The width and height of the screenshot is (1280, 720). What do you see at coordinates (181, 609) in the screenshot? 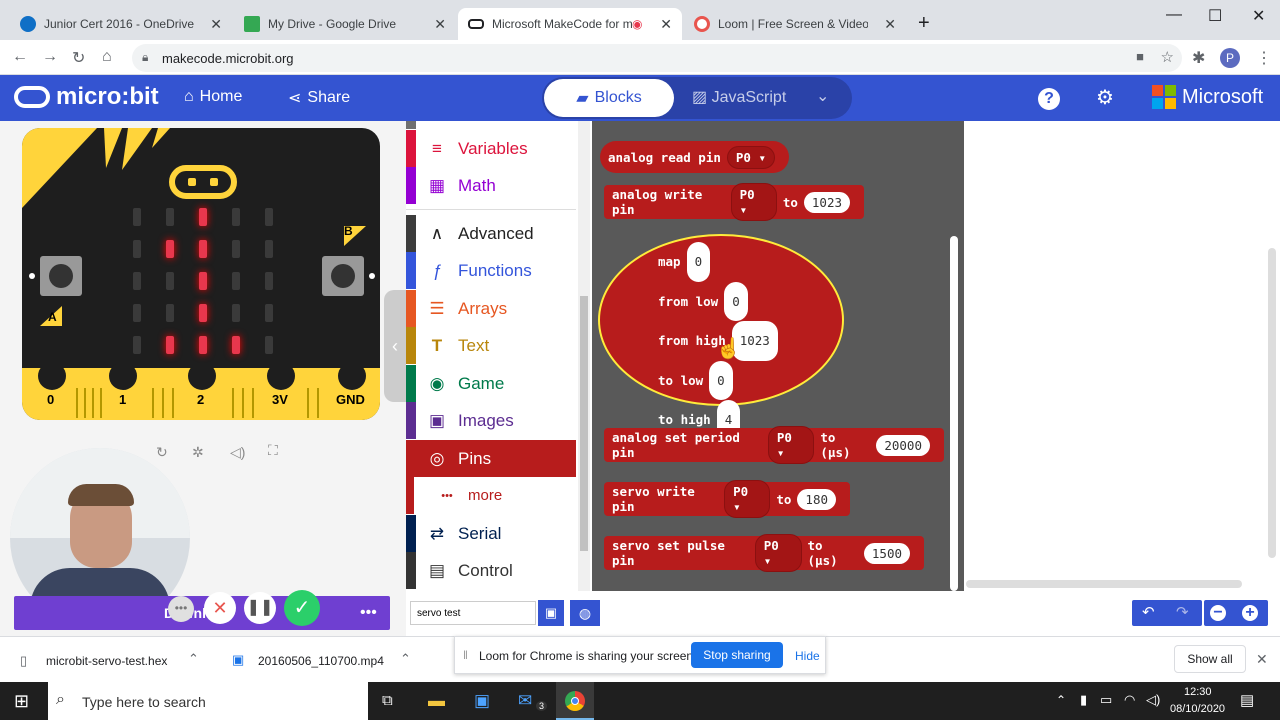
I see `loom-more-icon: •••` at bounding box center [181, 609].